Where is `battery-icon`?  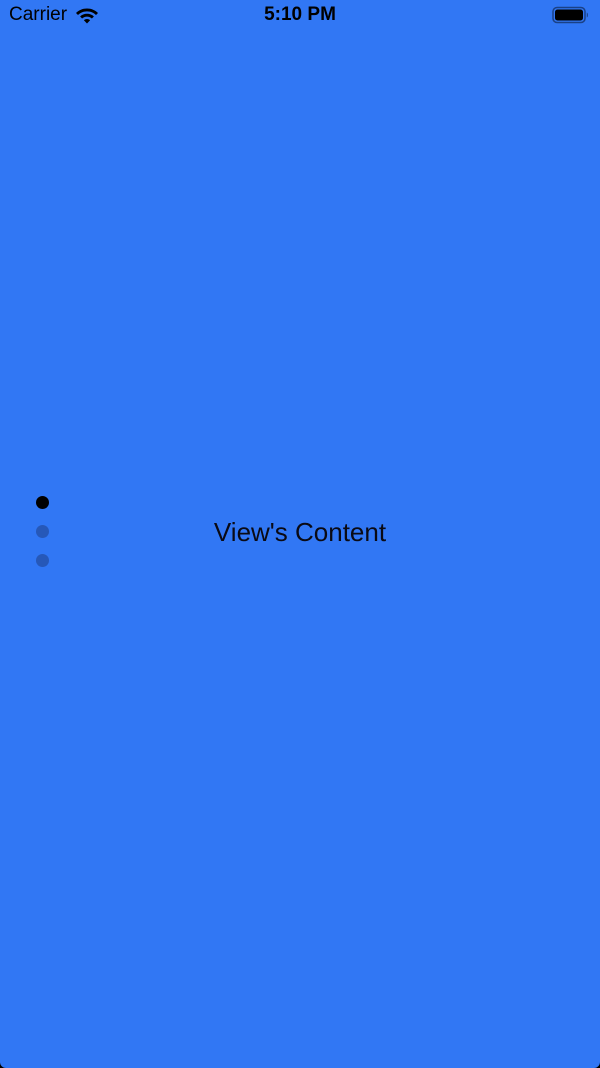
battery-icon is located at coordinates (570, 15).